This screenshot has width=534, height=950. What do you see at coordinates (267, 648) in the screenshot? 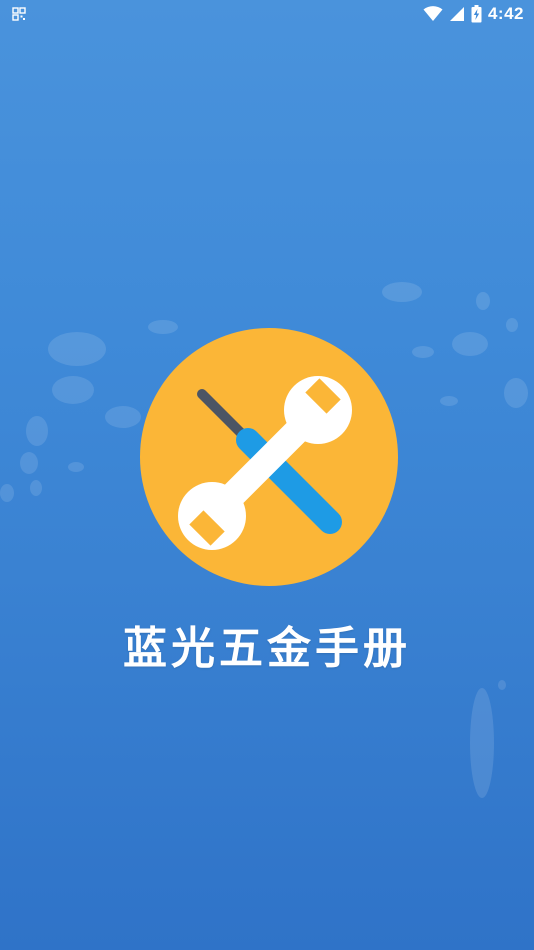
I see `app-title: 蓝光五金手册` at bounding box center [267, 648].